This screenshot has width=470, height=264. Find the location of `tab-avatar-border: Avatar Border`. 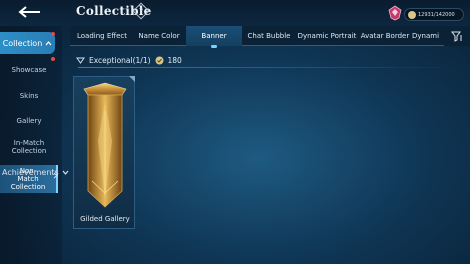

tab-avatar-border: Avatar Border is located at coordinates (385, 36).